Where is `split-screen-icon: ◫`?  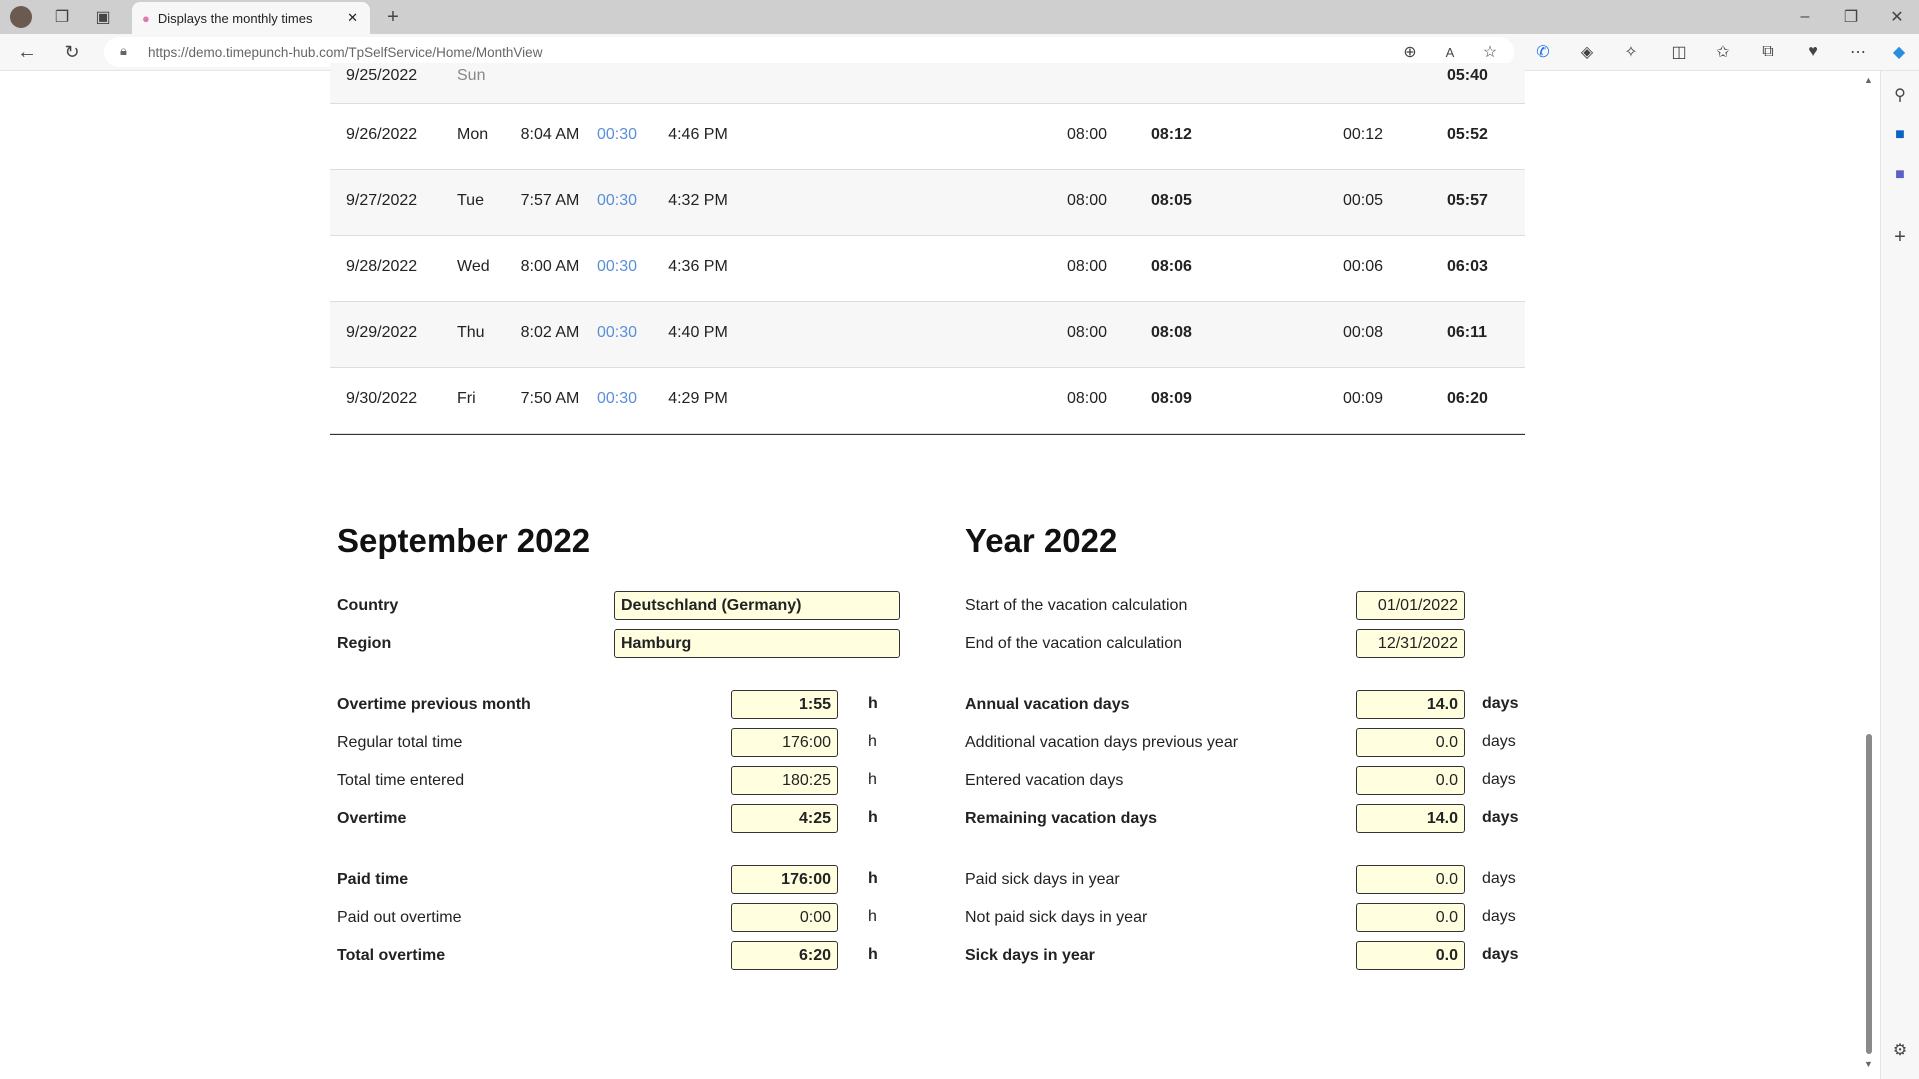 split-screen-icon: ◫ is located at coordinates (1679, 52).